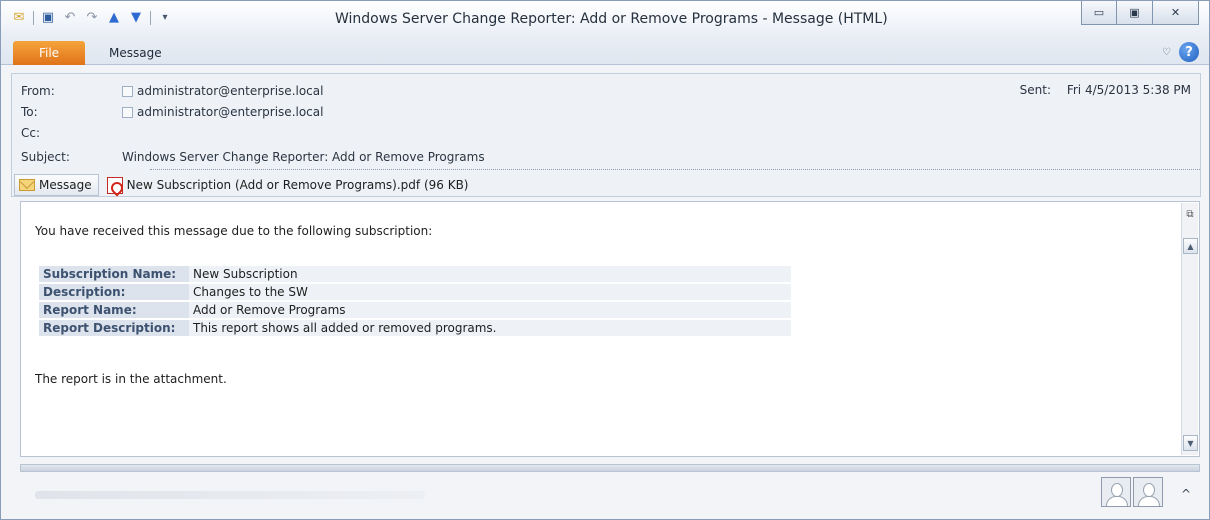 The image size is (1210, 520). What do you see at coordinates (114, 328) in the screenshot?
I see `row-key: Report Description:` at bounding box center [114, 328].